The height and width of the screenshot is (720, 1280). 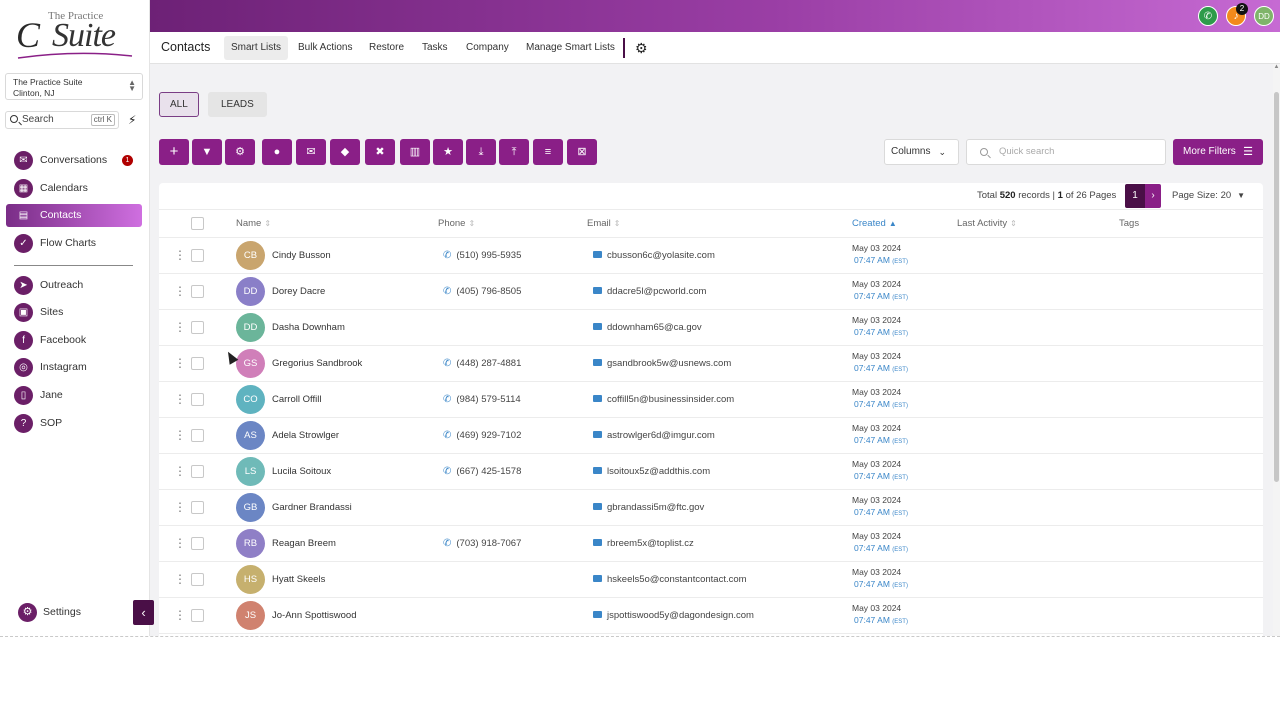 What do you see at coordinates (654, 436) in the screenshot?
I see `contact-email: astrowlger6d@imgur.com` at bounding box center [654, 436].